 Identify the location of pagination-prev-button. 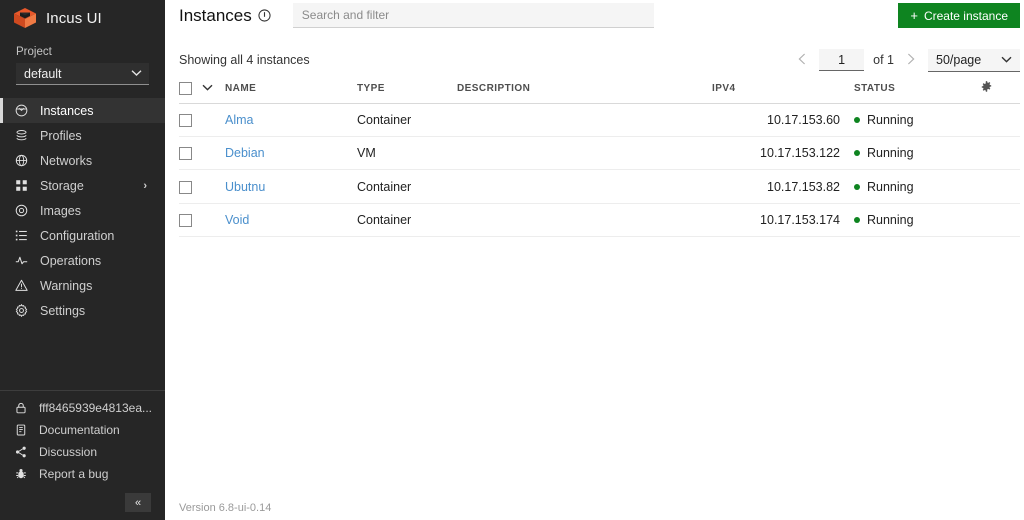
(802, 60).